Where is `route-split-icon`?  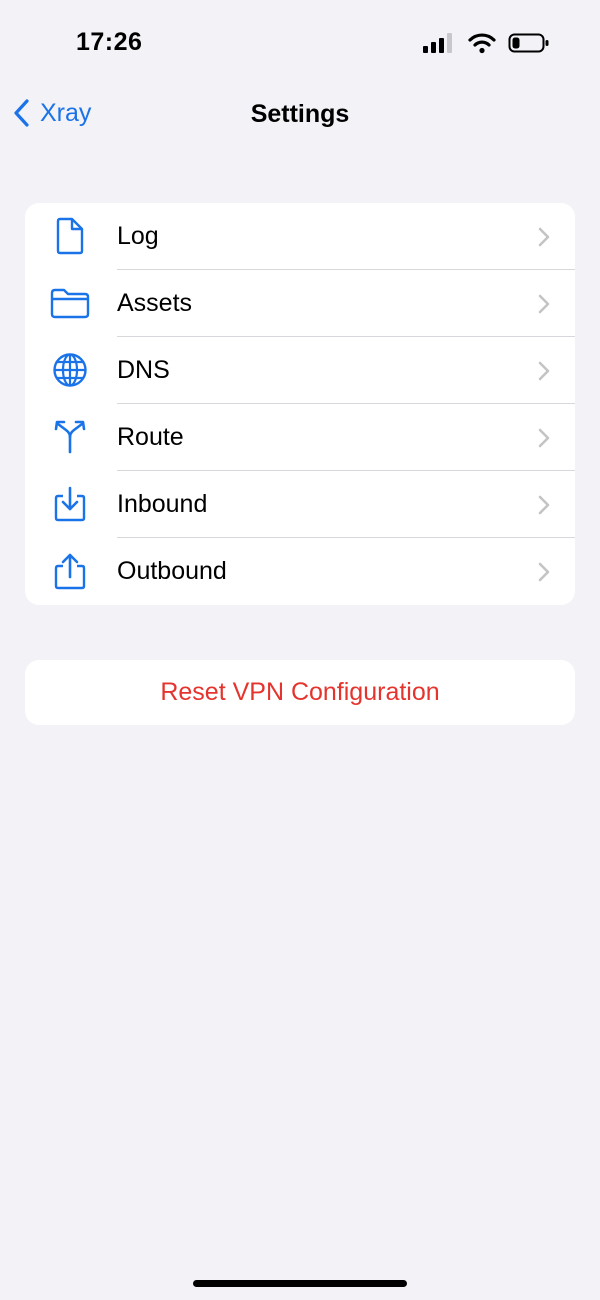 route-split-icon is located at coordinates (70, 437).